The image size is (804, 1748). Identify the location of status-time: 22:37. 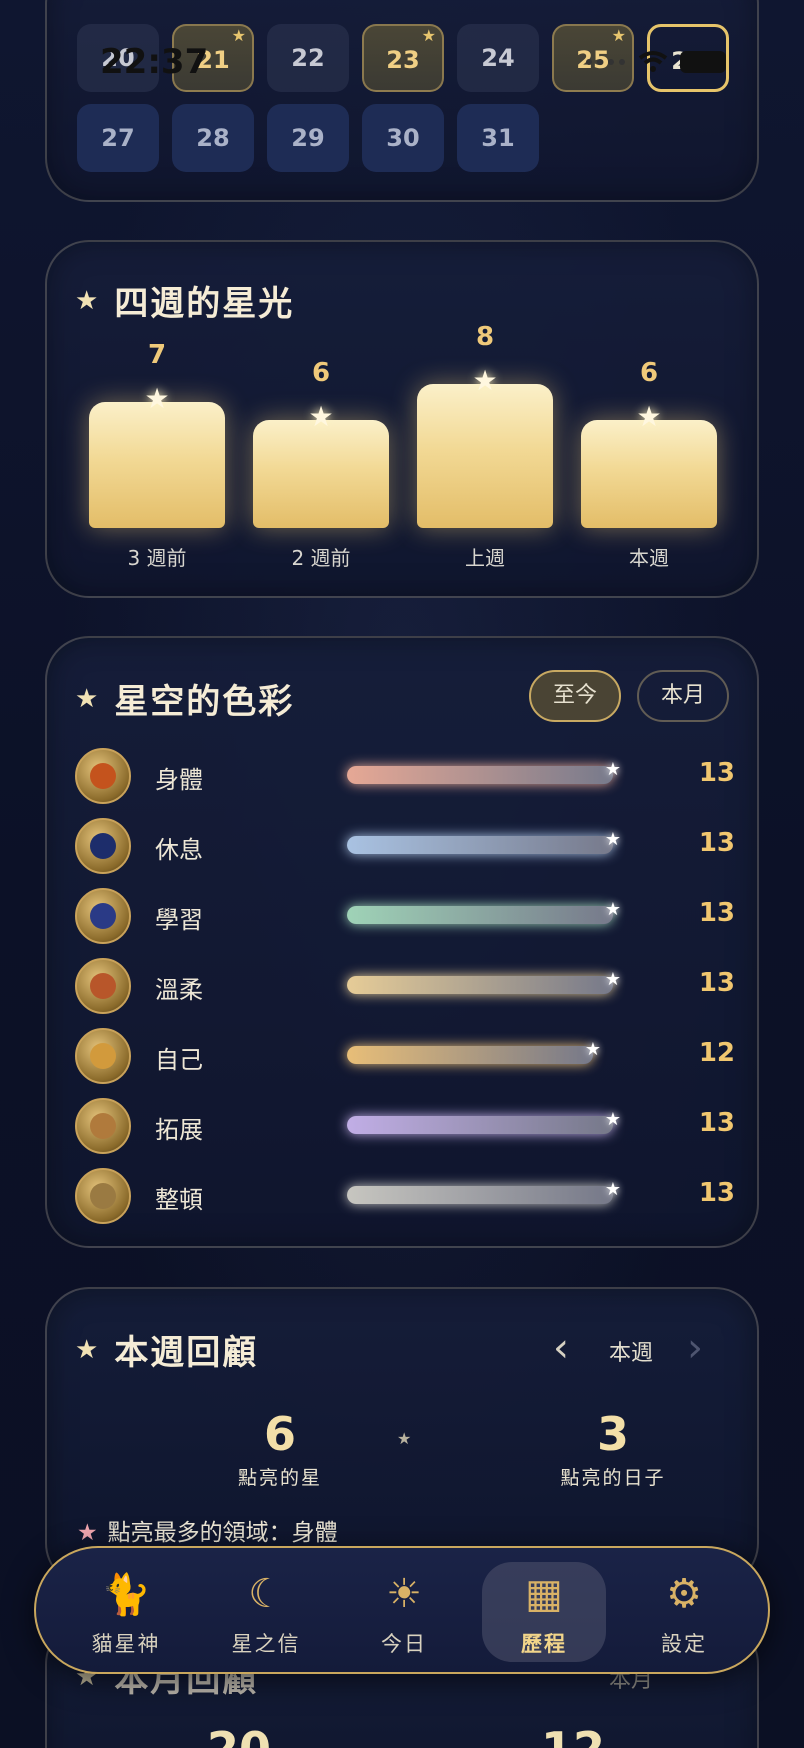
(154, 62).